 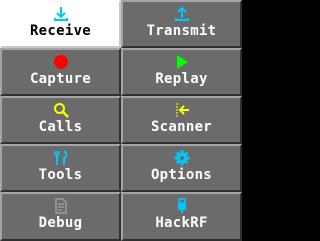 What do you see at coordinates (61, 158) in the screenshot?
I see `tools-icon` at bounding box center [61, 158].